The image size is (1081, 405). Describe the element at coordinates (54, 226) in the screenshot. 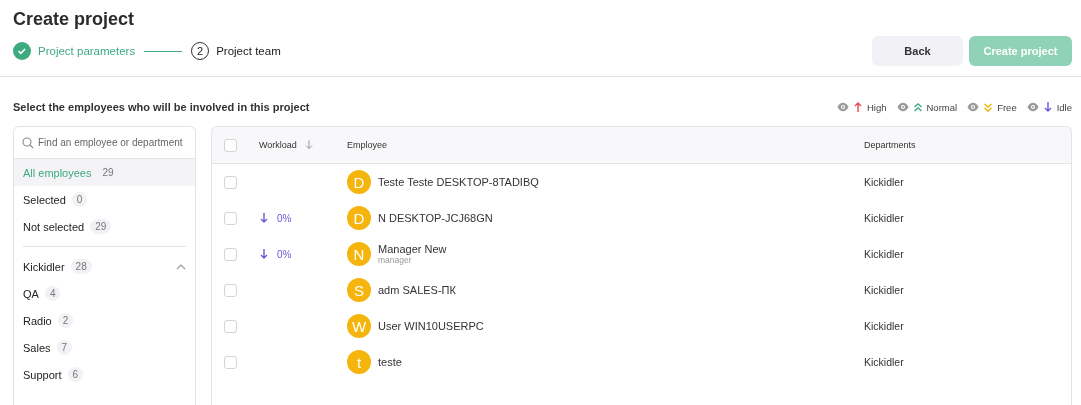

I see `filter-label: Not selected` at that location.